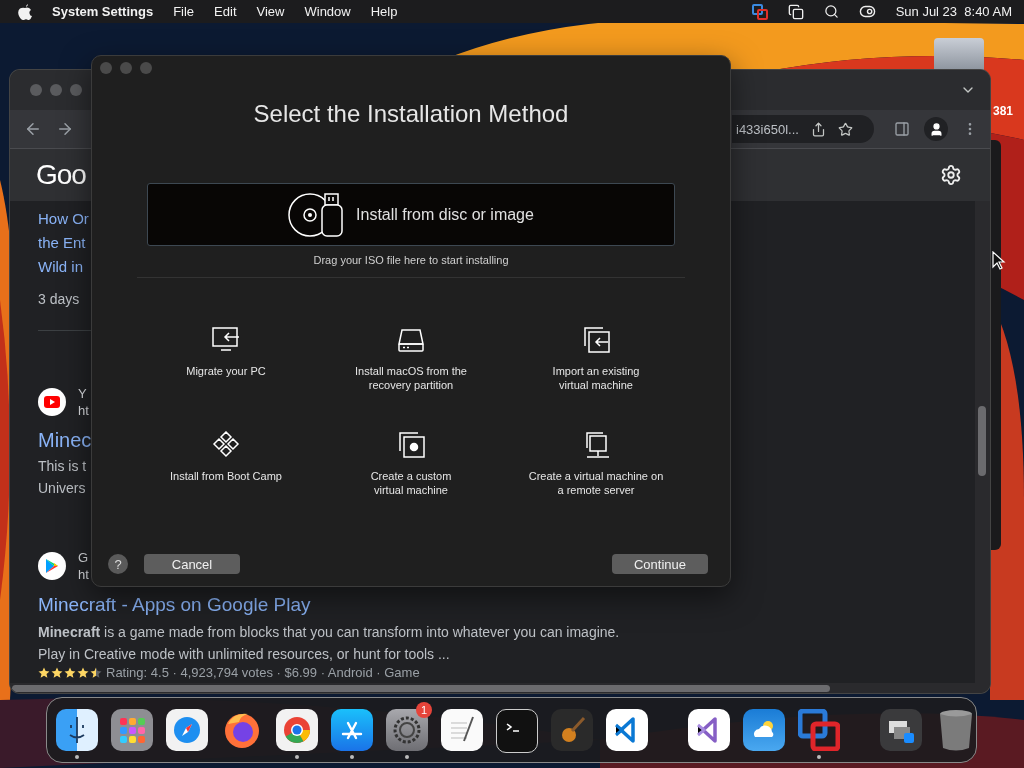 The image size is (1024, 768). I want to click on result-title: Minecraft - Apps on Google Play, so click(174, 605).